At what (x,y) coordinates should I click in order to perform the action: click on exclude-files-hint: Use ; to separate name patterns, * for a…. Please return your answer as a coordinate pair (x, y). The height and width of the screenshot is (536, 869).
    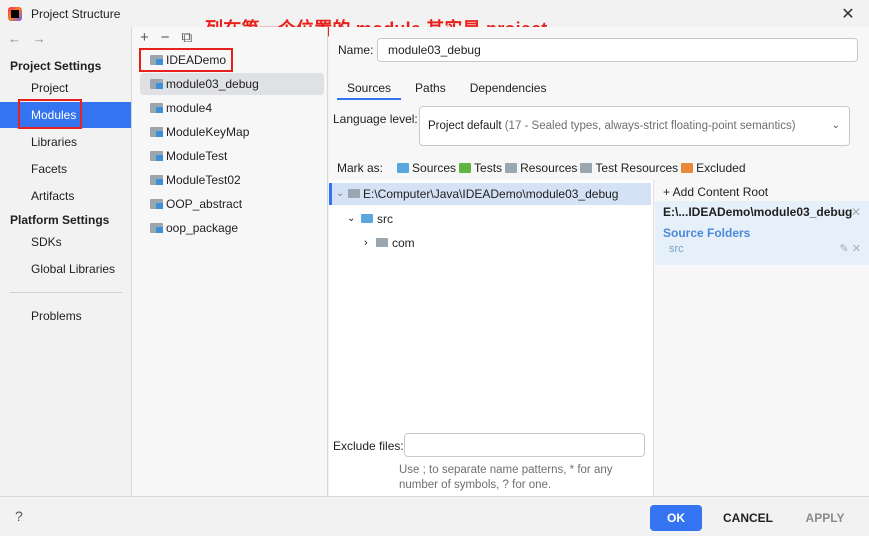
    Looking at the image, I should click on (506, 477).